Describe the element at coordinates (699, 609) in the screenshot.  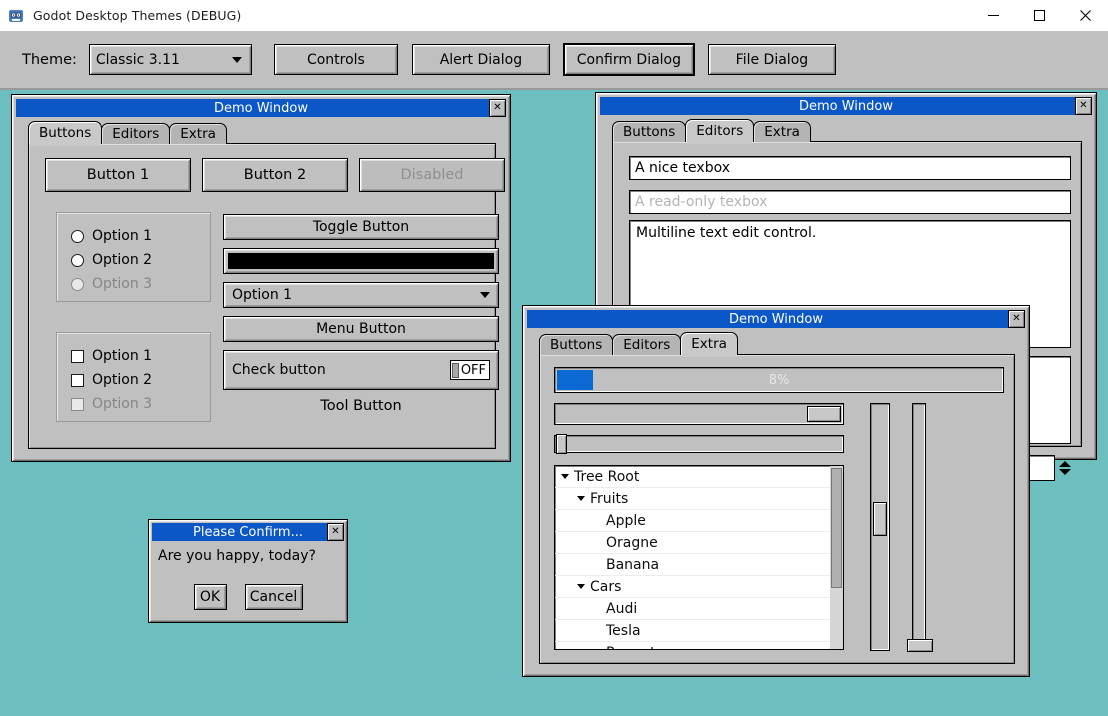
I see `tree-item: Audi` at that location.